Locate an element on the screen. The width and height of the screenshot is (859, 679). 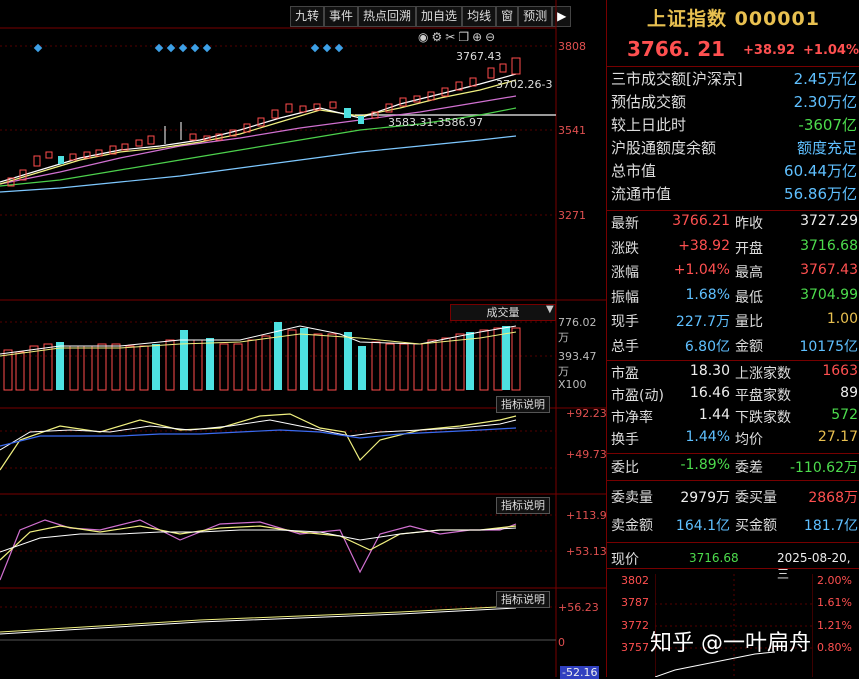
ind3-axis-top: +56.23 is located at coordinates (578, 607).